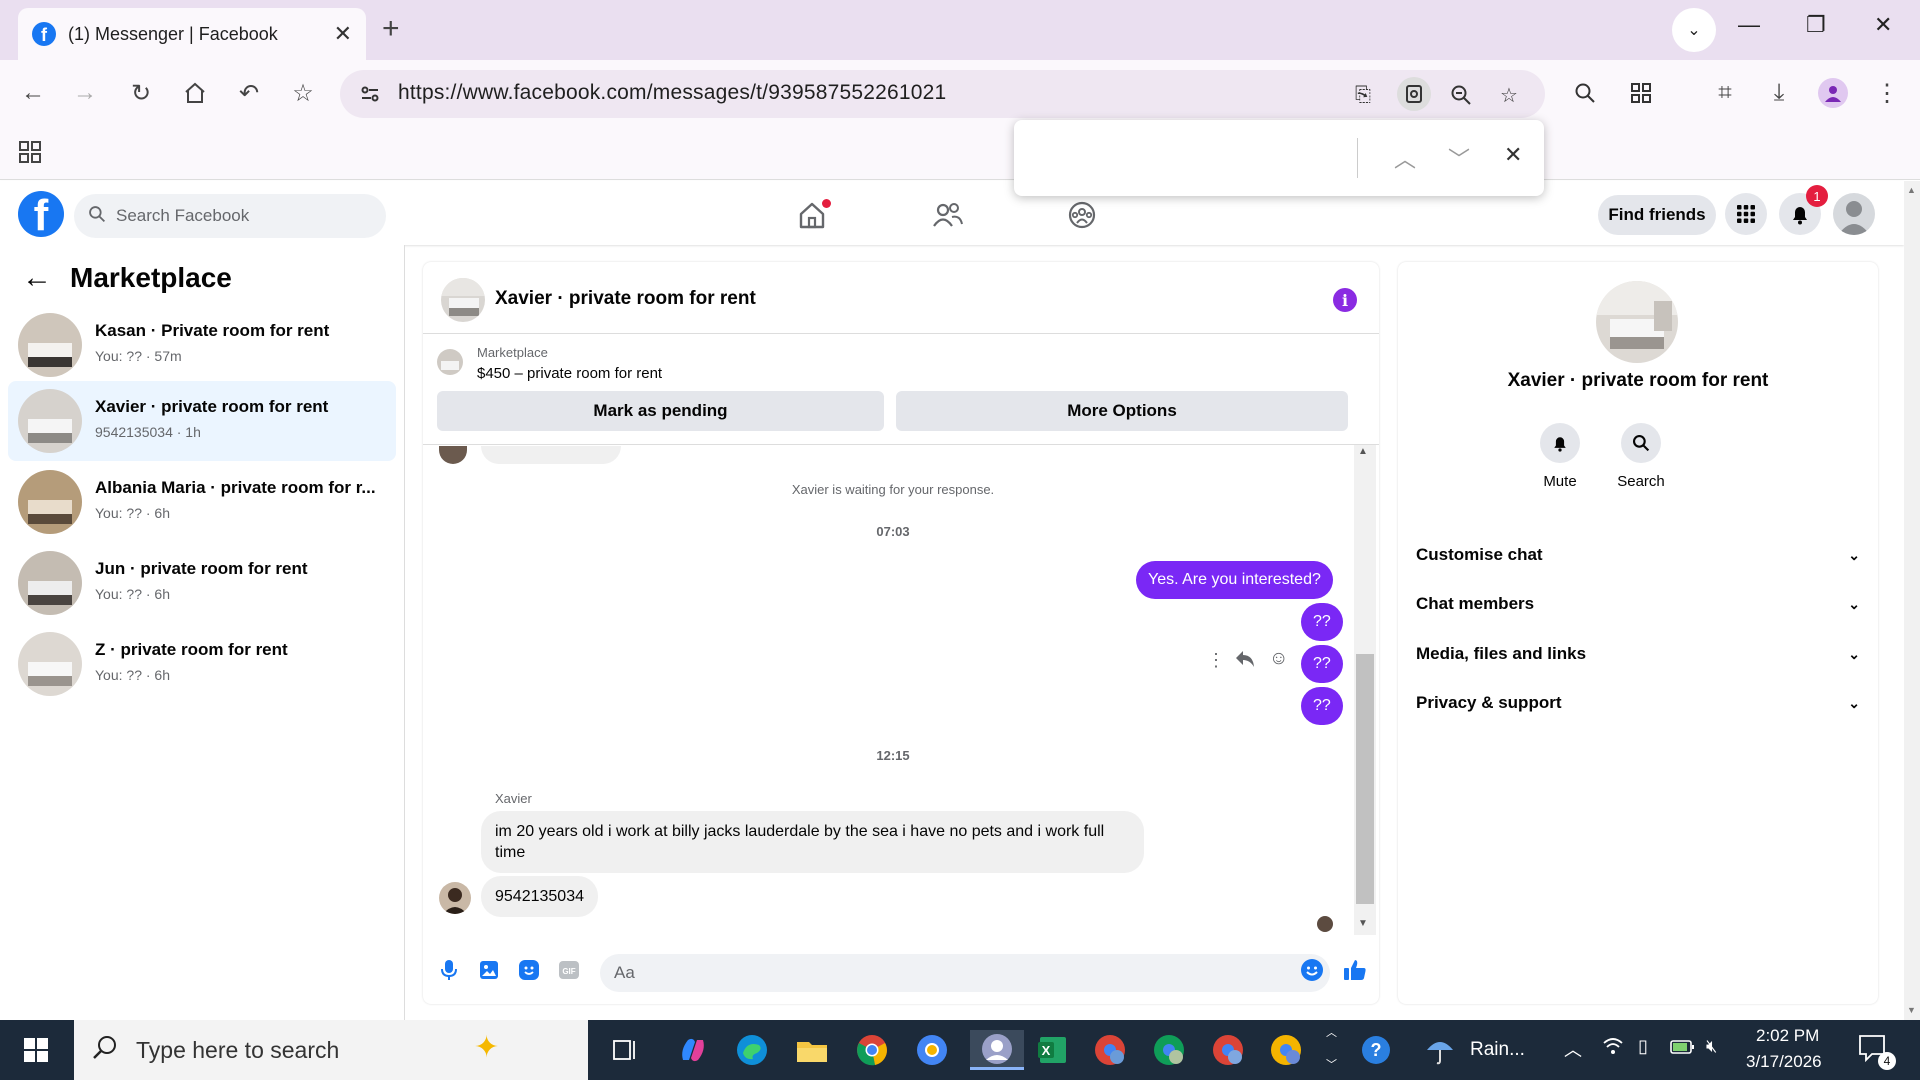 The width and height of the screenshot is (1920, 1080). Describe the element at coordinates (370, 94) in the screenshot. I see `site-info-icon` at that location.